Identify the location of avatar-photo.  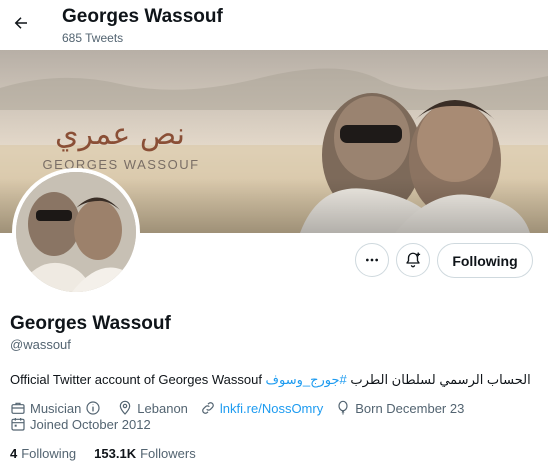
(76, 232).